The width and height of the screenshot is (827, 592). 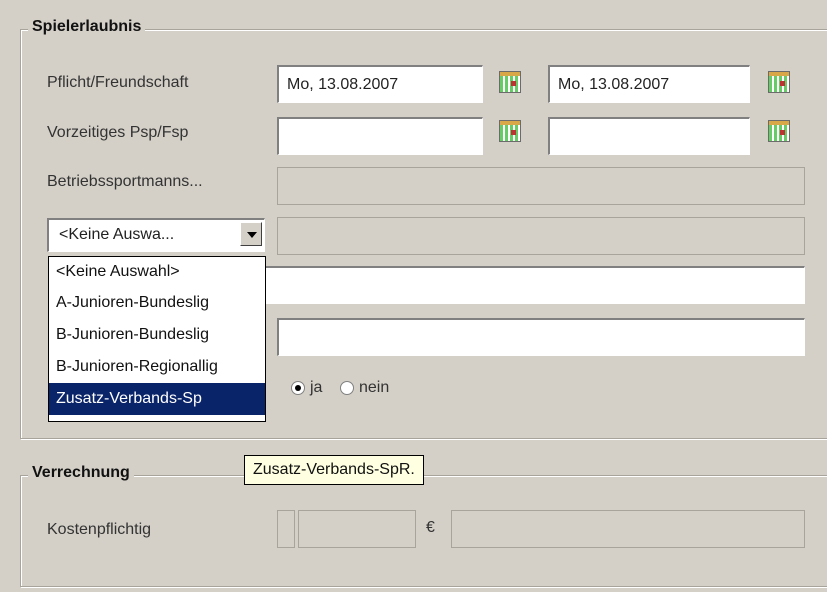 What do you see at coordinates (334, 470) in the screenshot?
I see `tooltip: Zusatz-Verbands-SpR.` at bounding box center [334, 470].